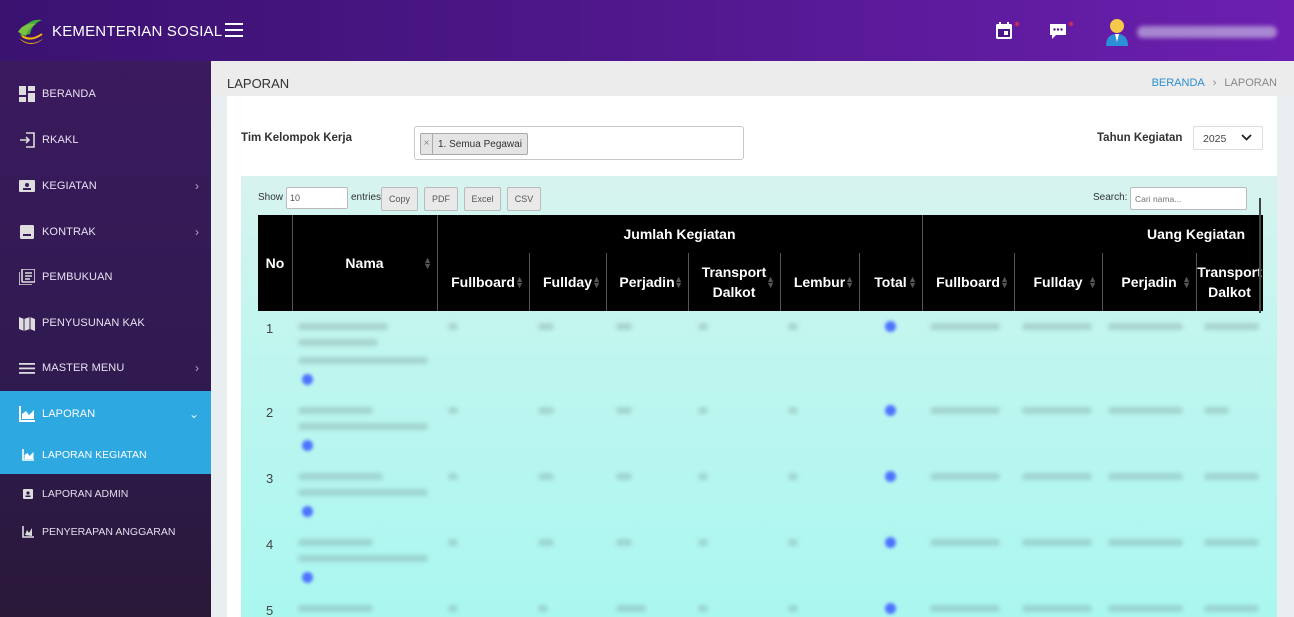 The height and width of the screenshot is (617, 1294). What do you see at coordinates (105, 94) in the screenshot?
I see `sidebar-item-beranda: BERANDA` at bounding box center [105, 94].